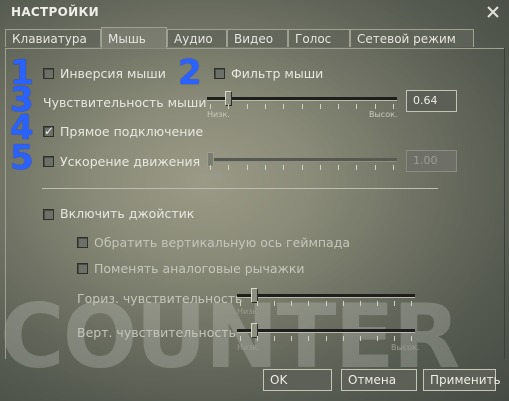  Describe the element at coordinates (462, 380) in the screenshot. I see `apply-button: Применить` at that location.